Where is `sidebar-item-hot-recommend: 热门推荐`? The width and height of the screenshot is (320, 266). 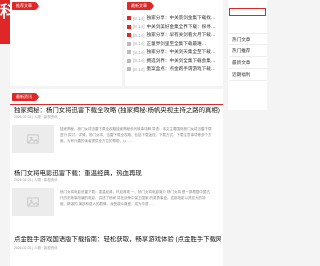
sidebar-item-hot-recommend: 热门推荐 is located at coordinates (248, 51).